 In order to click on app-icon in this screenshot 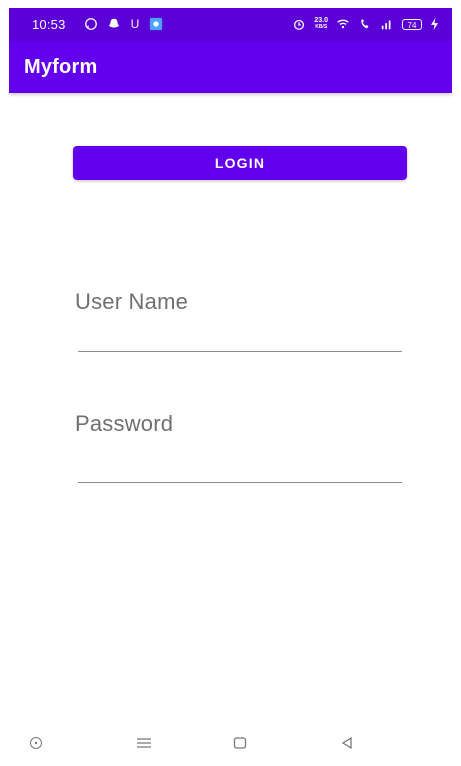, I will do `click(156, 24)`.